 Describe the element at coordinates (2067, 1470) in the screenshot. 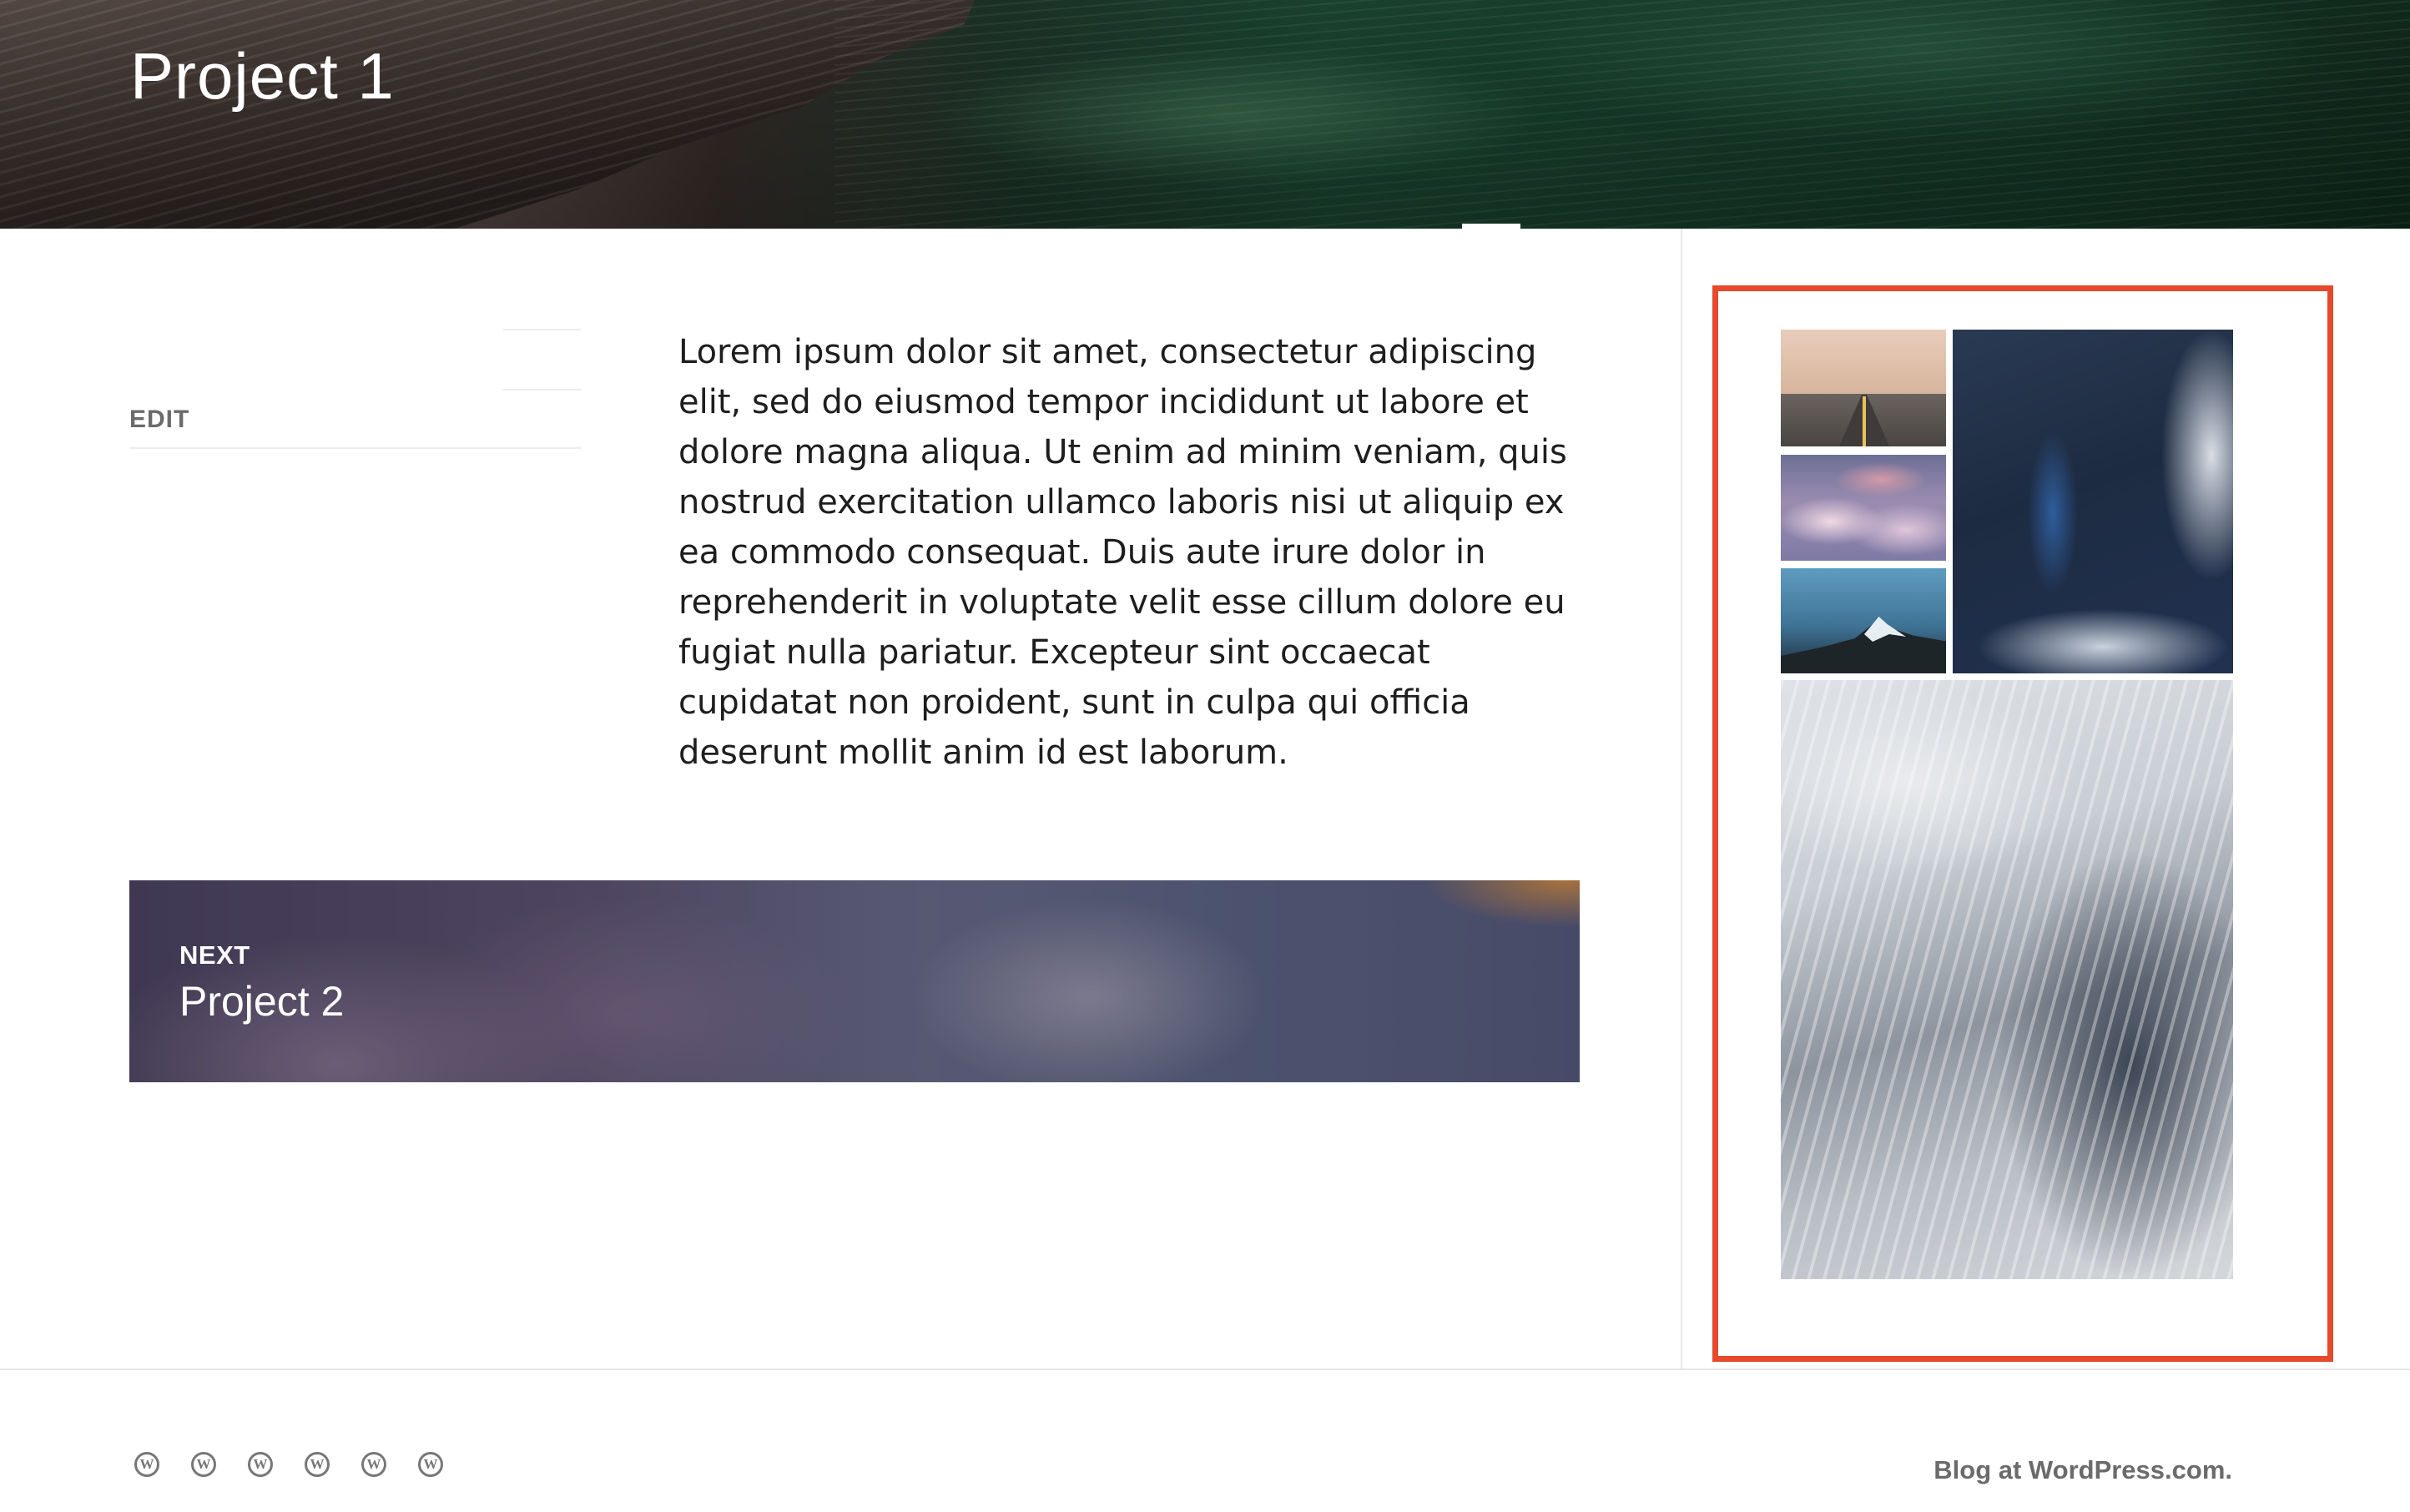

I see `footer-credit-link: Blog at WordPress.com.` at that location.